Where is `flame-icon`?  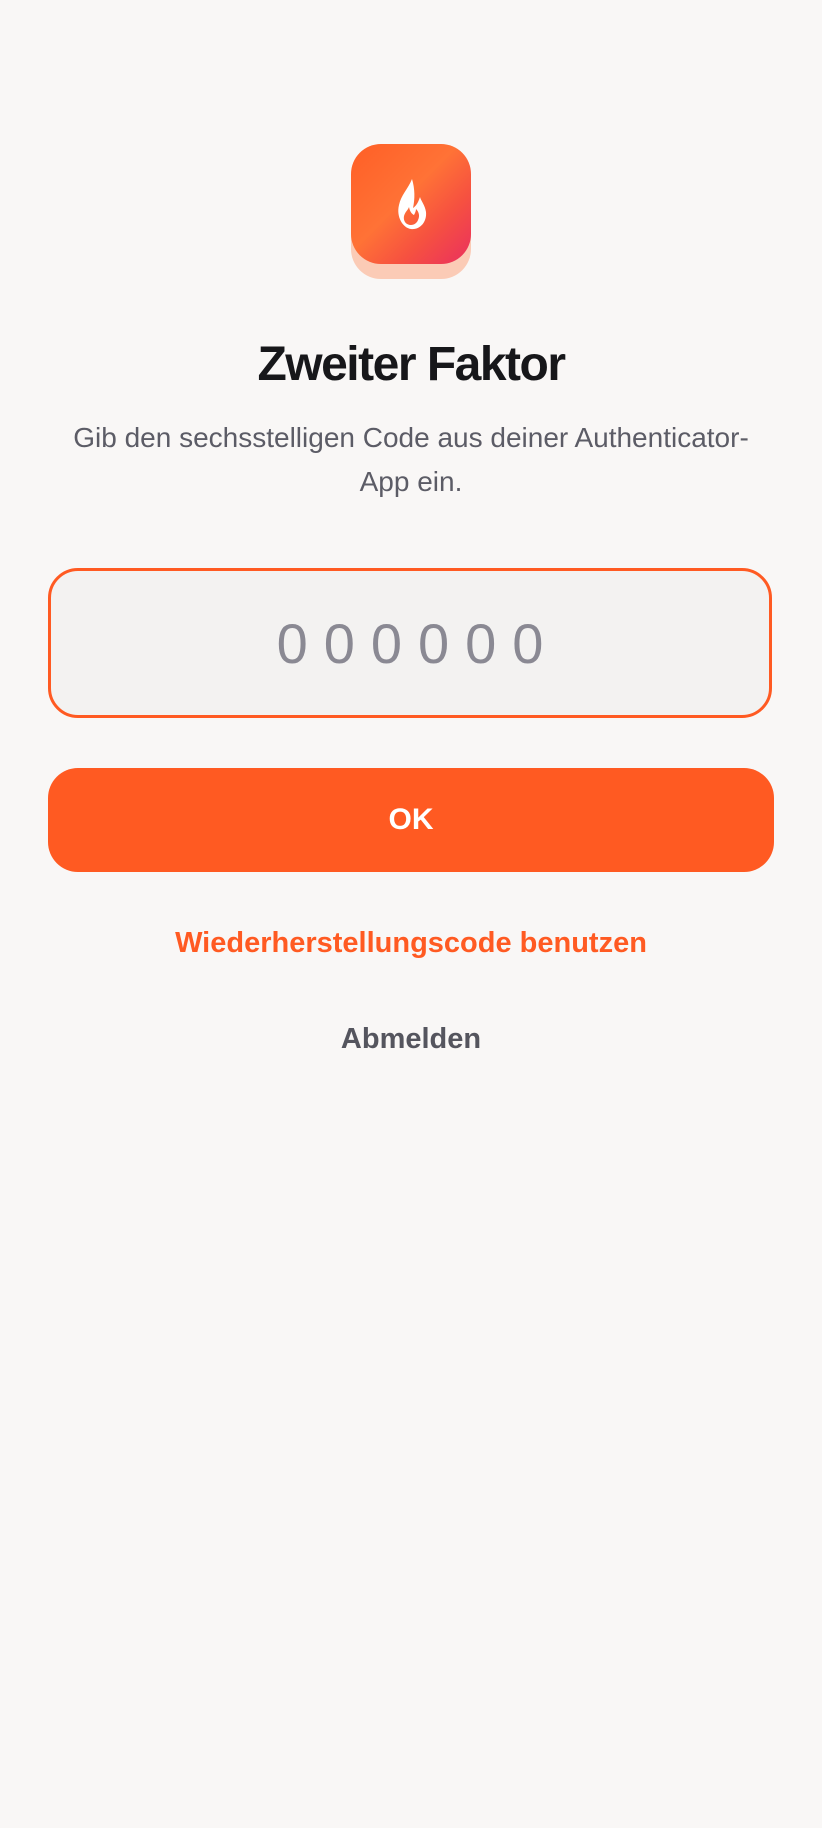 flame-icon is located at coordinates (412, 204).